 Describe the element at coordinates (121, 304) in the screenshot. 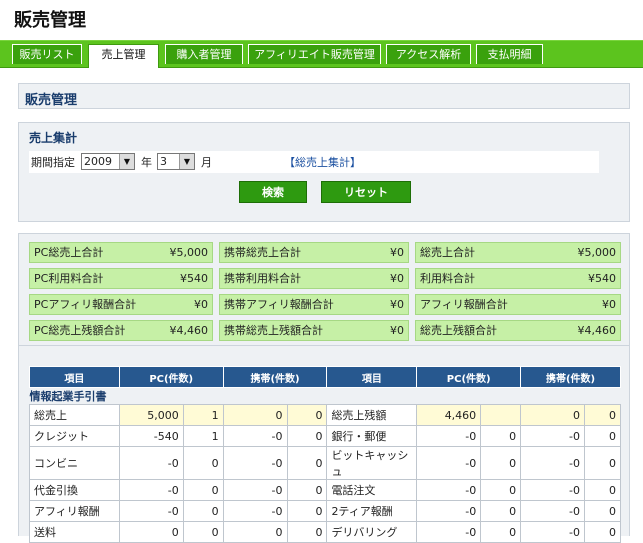

I see `total-pc-affiliate: PCアフィリ報酬合計 ¥0` at that location.